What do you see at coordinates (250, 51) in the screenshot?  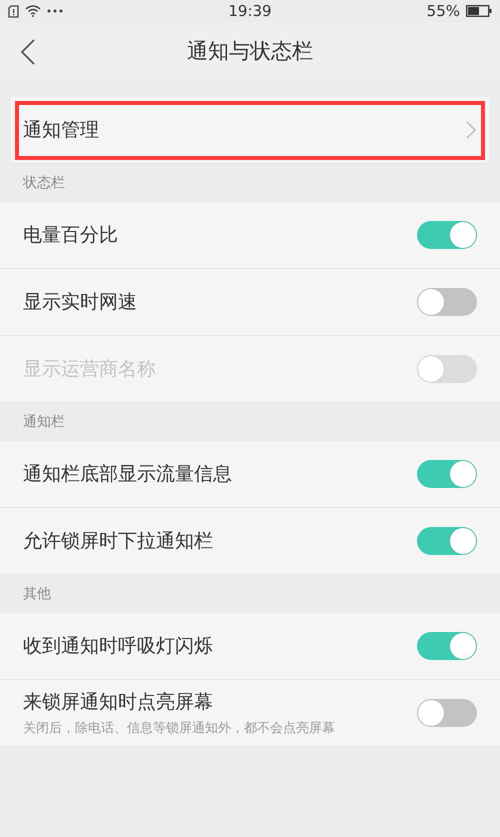 I see `page-title: 通知与状态栏` at bounding box center [250, 51].